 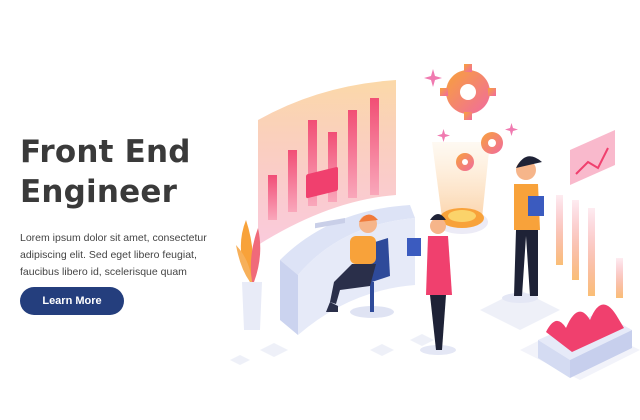 What do you see at coordinates (99, 192) in the screenshot?
I see `hero-title-line2: Engineer` at bounding box center [99, 192].